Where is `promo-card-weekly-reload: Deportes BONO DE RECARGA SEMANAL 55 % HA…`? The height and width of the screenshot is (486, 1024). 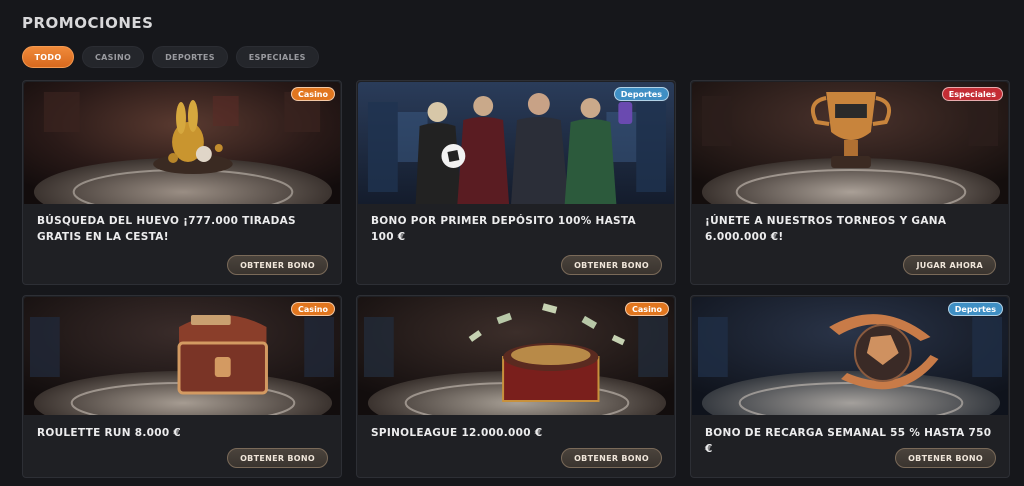
promo-card-weekly-reload: Deportes BONO DE RECARGA SEMANAL 55 % HA… is located at coordinates (850, 386).